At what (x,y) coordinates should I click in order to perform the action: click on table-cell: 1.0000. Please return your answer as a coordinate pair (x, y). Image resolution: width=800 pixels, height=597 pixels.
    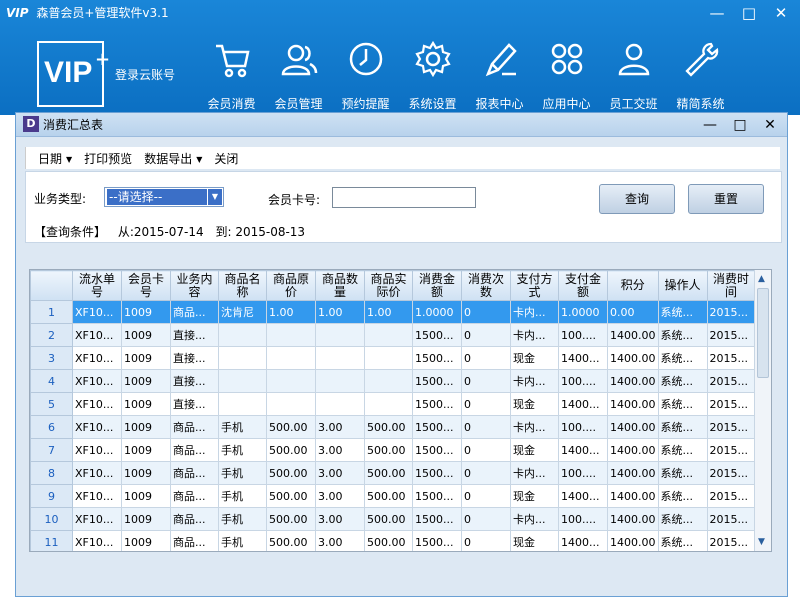
    Looking at the image, I should click on (437, 312).